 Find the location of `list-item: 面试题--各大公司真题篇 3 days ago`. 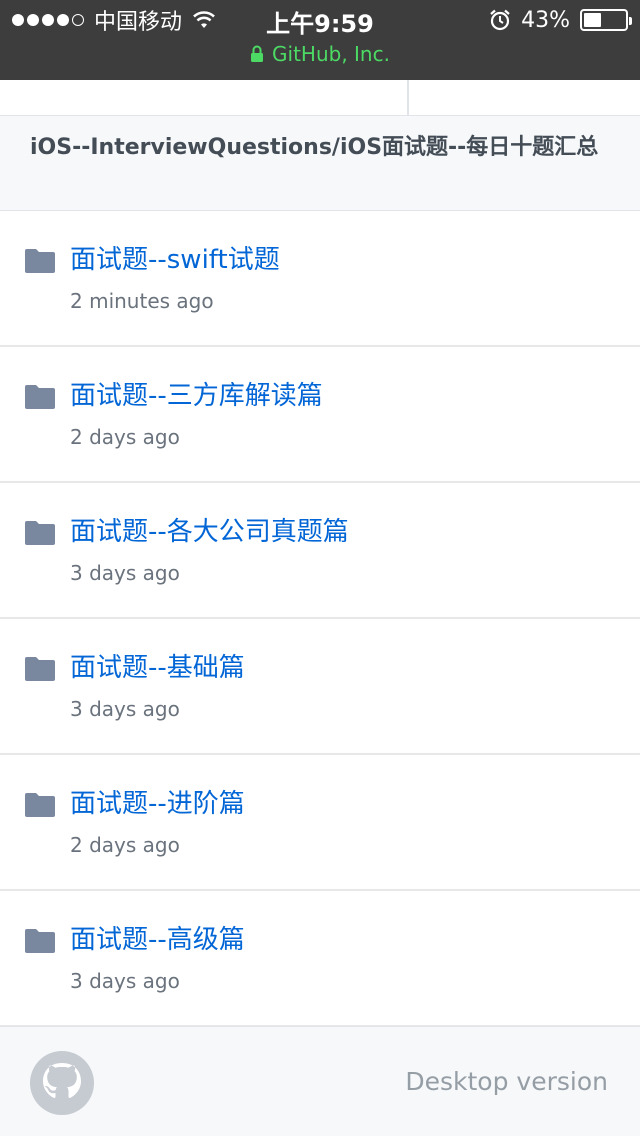

list-item: 面试题--各大公司真题篇 3 days ago is located at coordinates (320, 551).